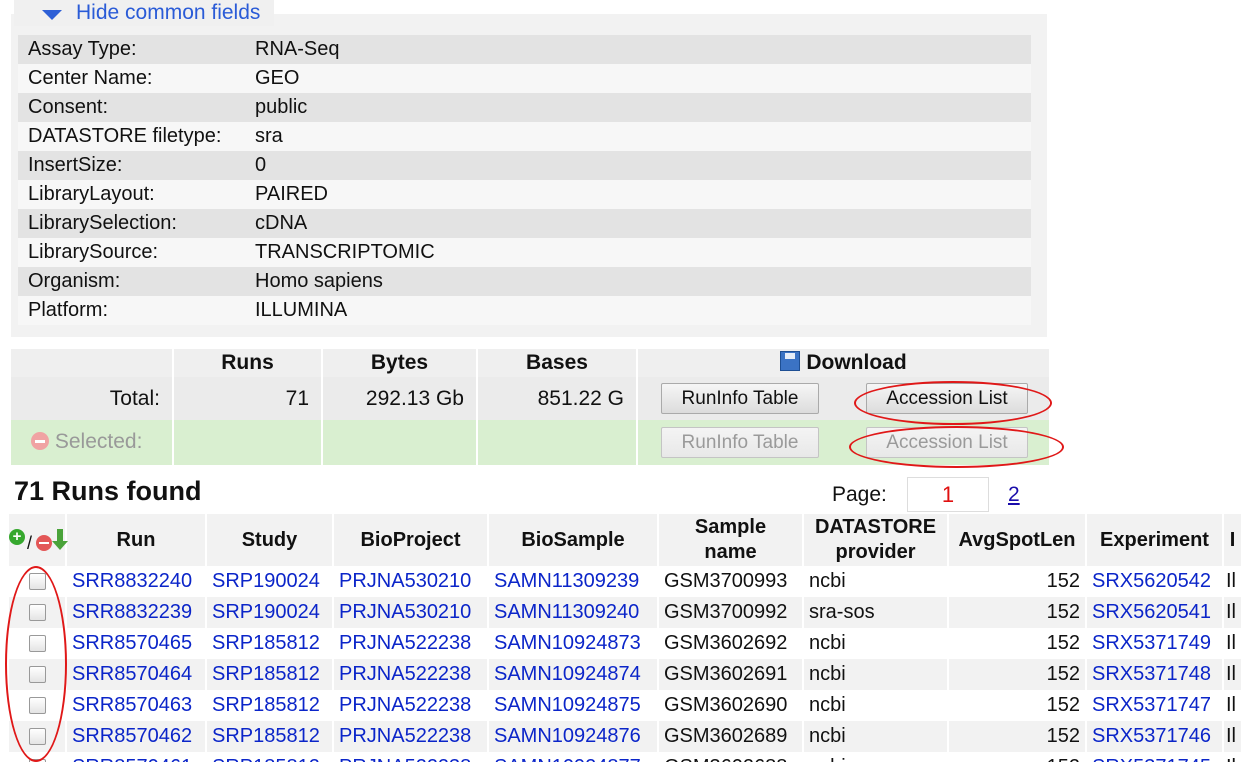 Image resolution: width=1241 pixels, height=762 pixels. What do you see at coordinates (91, 363) in the screenshot?
I see `summary-header-blank` at bounding box center [91, 363].